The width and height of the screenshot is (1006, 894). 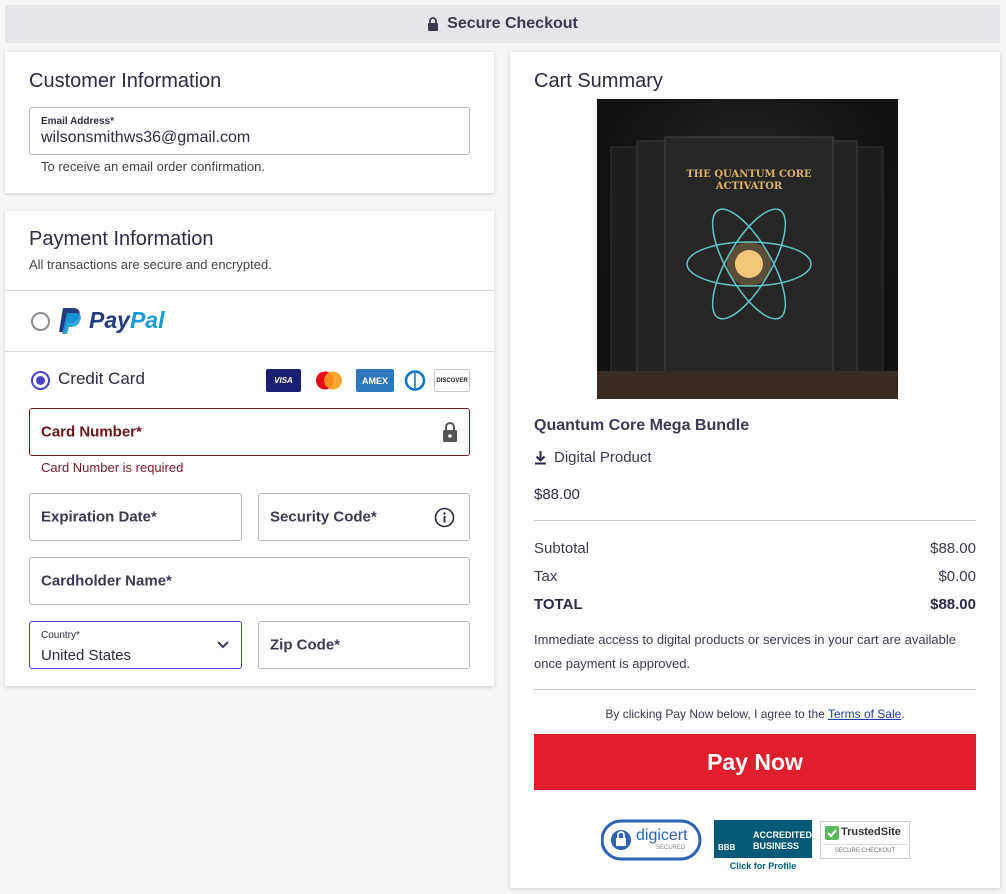 What do you see at coordinates (727, 847) in the screenshot?
I see `bbb-logo-icon: BBB` at bounding box center [727, 847].